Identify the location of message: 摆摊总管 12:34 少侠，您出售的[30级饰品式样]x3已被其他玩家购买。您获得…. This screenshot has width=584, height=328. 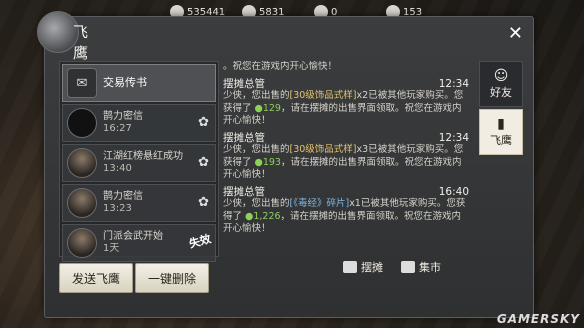
(346, 157).